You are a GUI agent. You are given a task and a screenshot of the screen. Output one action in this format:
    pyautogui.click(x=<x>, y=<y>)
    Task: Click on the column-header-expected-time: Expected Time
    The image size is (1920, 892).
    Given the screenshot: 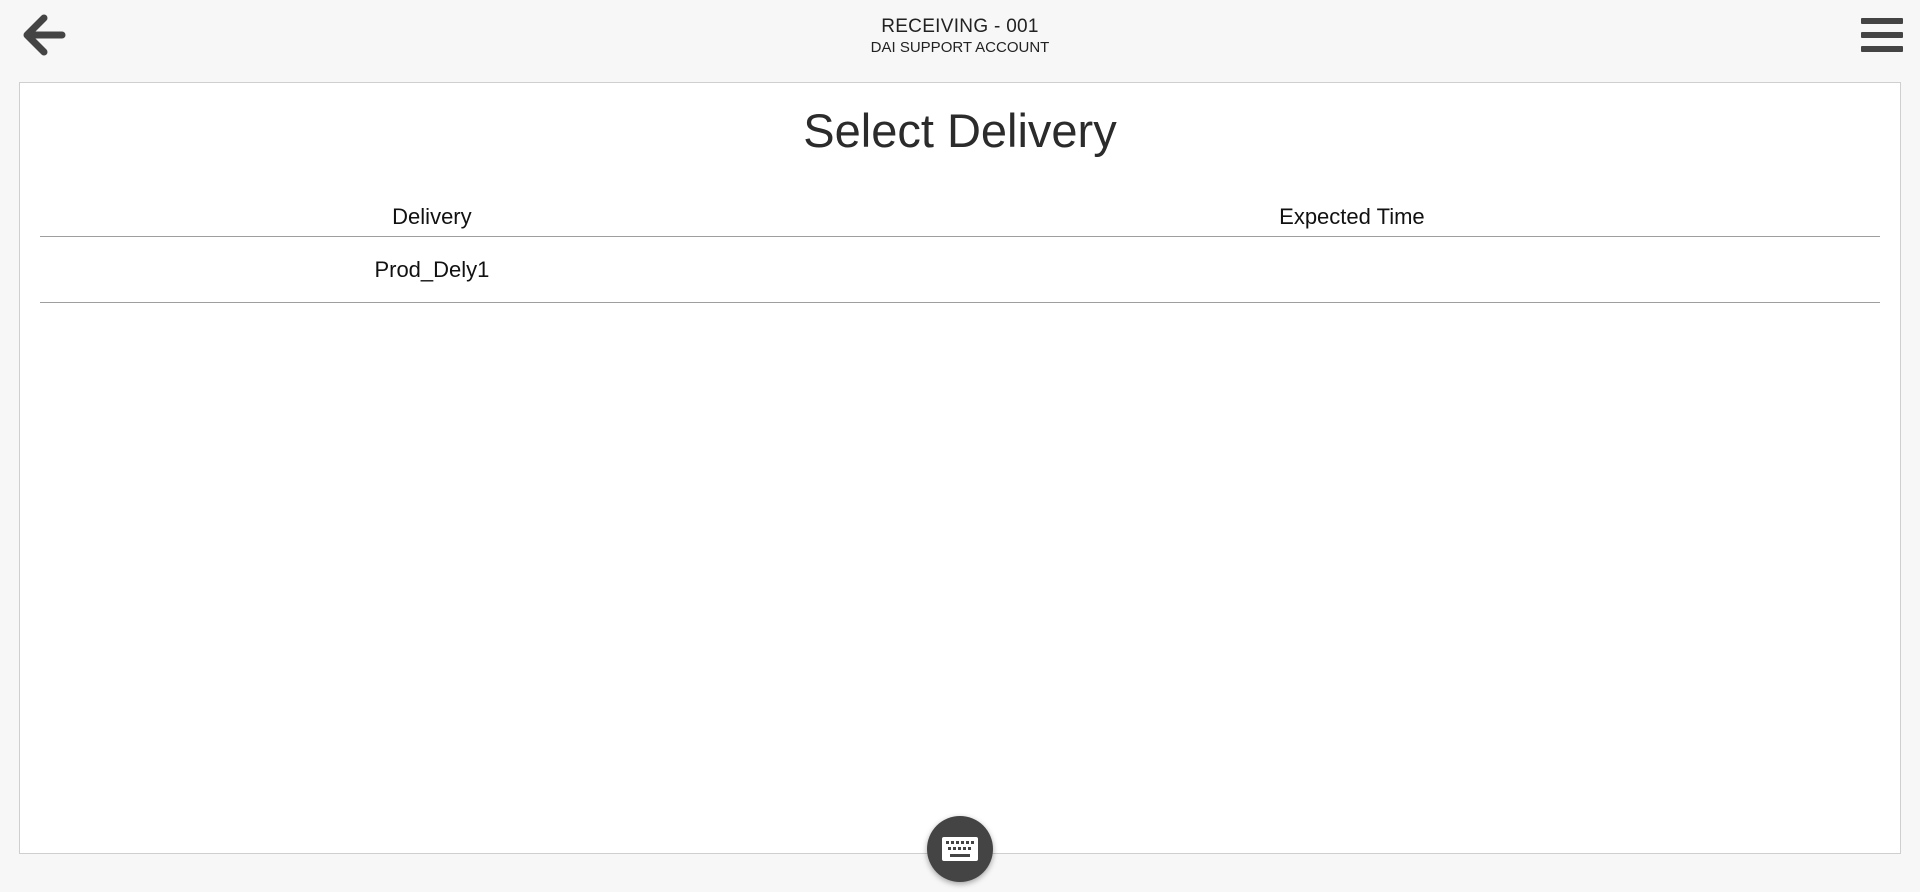 What is the action you would take?
    pyautogui.click(x=1352, y=216)
    